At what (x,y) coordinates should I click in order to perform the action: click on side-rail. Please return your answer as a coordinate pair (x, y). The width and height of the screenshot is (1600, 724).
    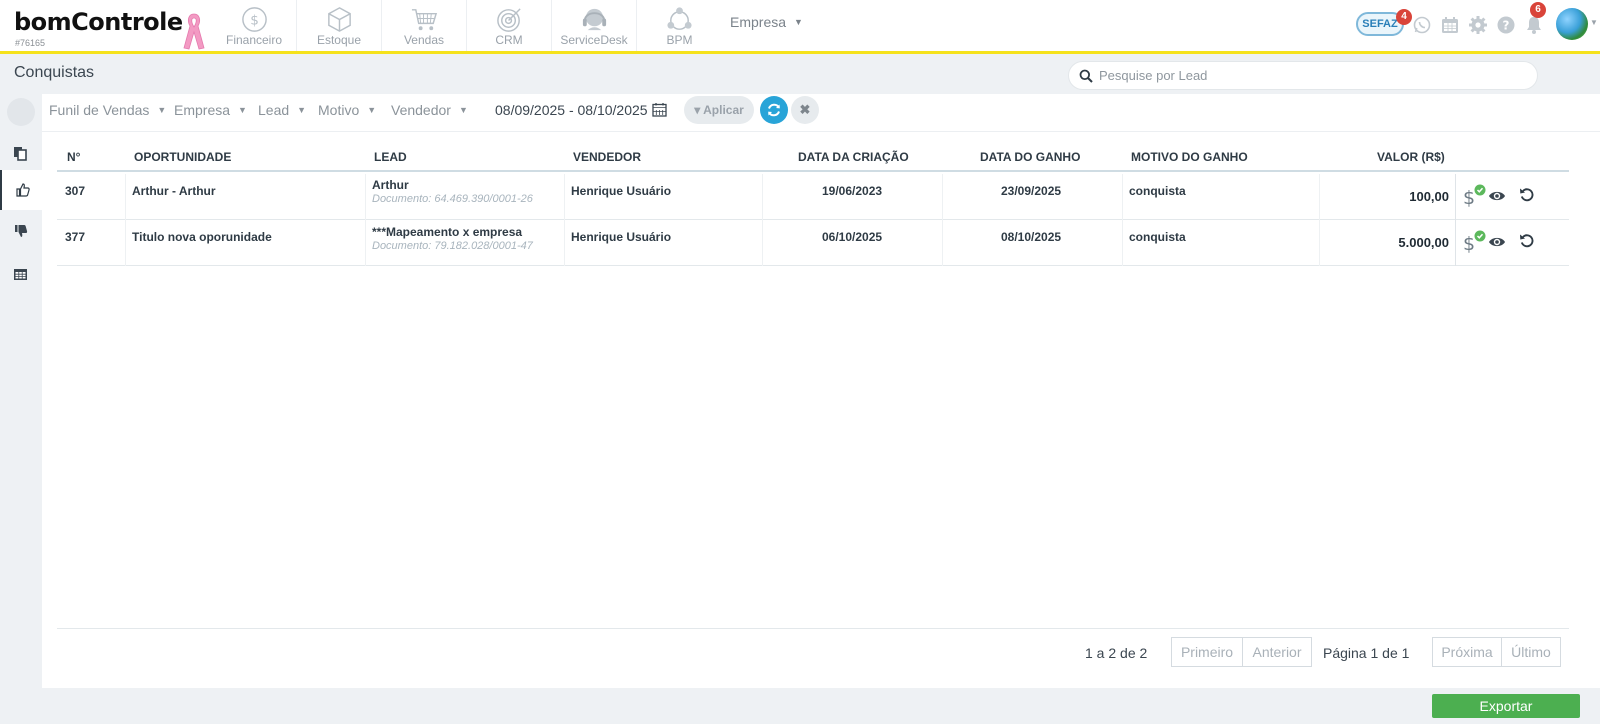
    Looking at the image, I should click on (21, 409).